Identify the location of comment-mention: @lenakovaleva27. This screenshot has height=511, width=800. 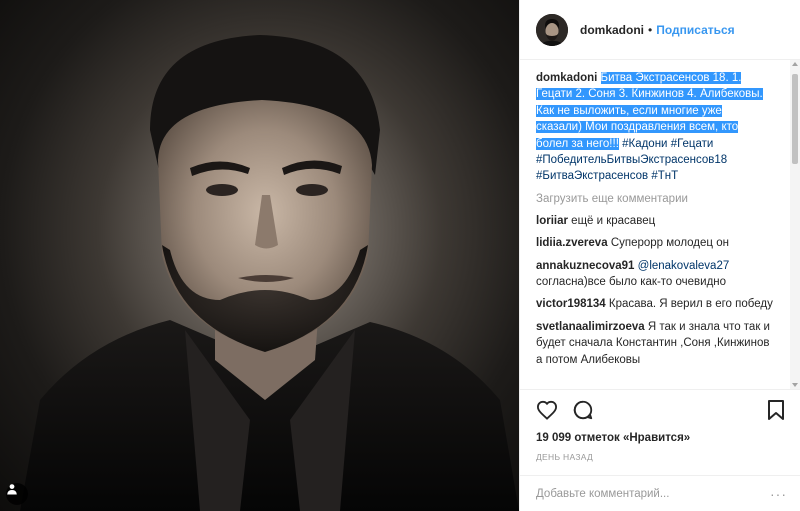
(684, 266).